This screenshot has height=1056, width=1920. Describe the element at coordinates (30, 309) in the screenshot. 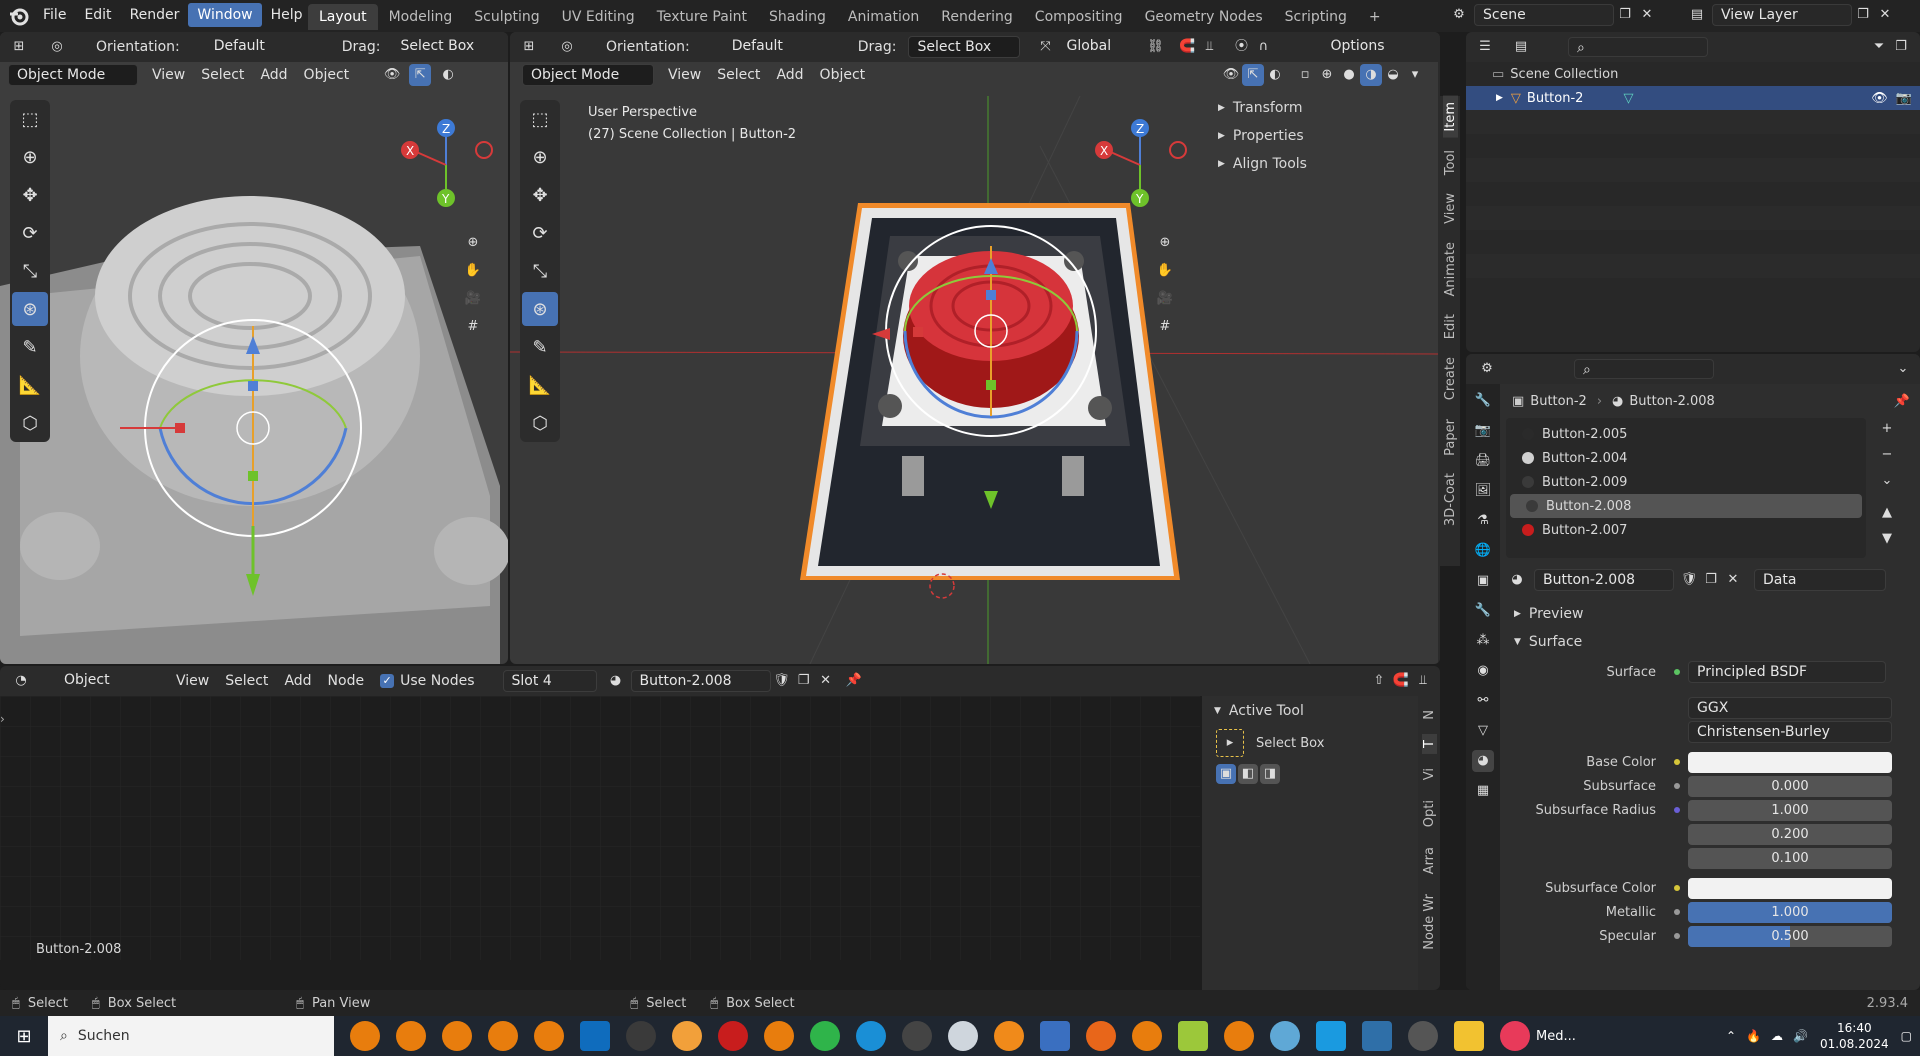

I see `transform-icon: ⊛` at that location.